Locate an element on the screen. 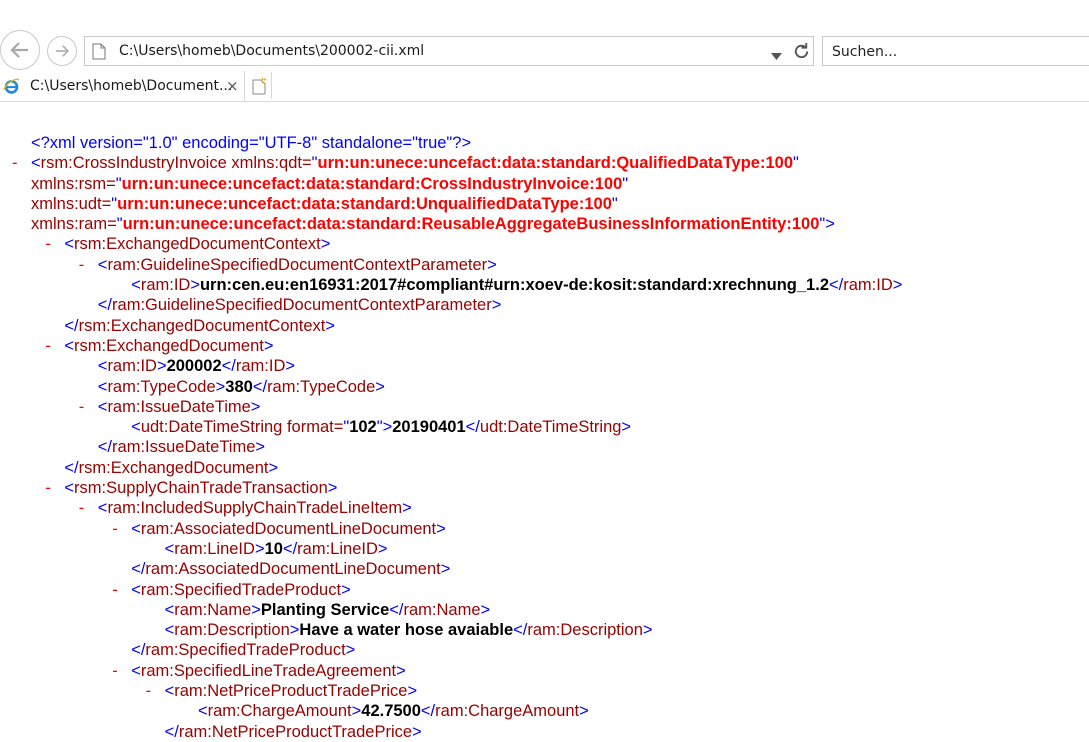 Image resolution: width=1089 pixels, height=742 pixels. tab-active: C:\Users\homeb\Document... × is located at coordinates (122, 86).